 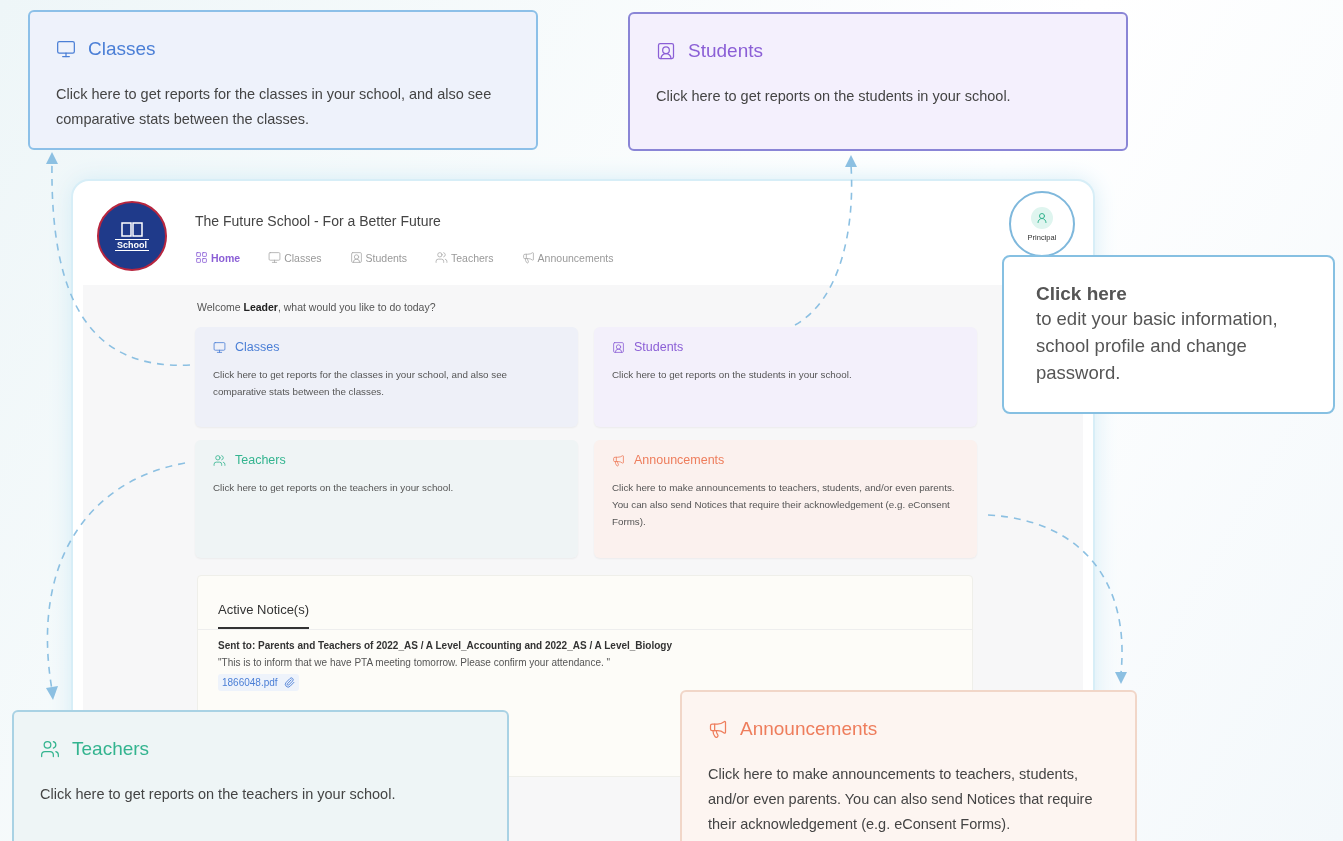 I want to click on card-title: Students, so click(x=659, y=347).